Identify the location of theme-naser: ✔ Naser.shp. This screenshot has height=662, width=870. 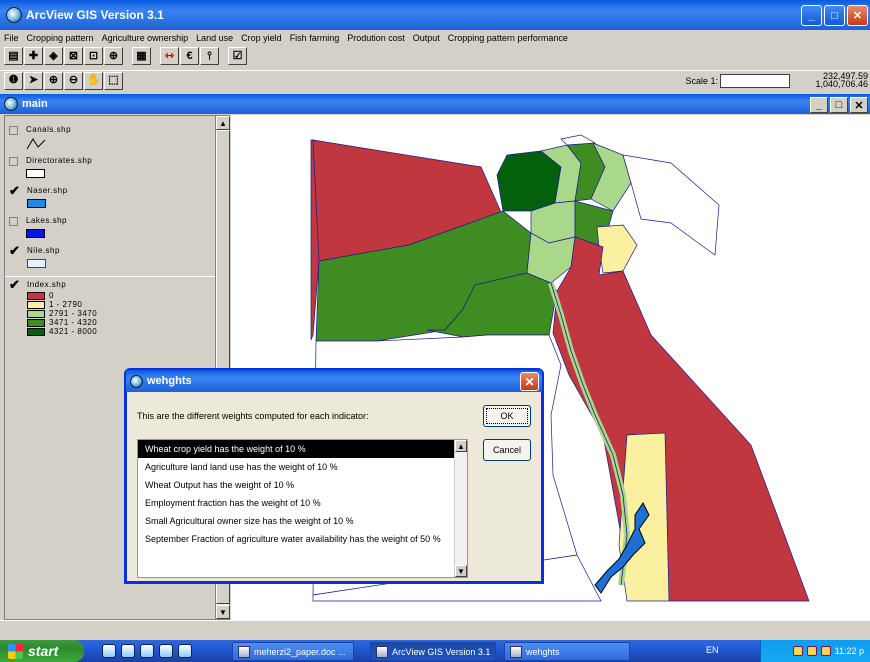
(38, 196).